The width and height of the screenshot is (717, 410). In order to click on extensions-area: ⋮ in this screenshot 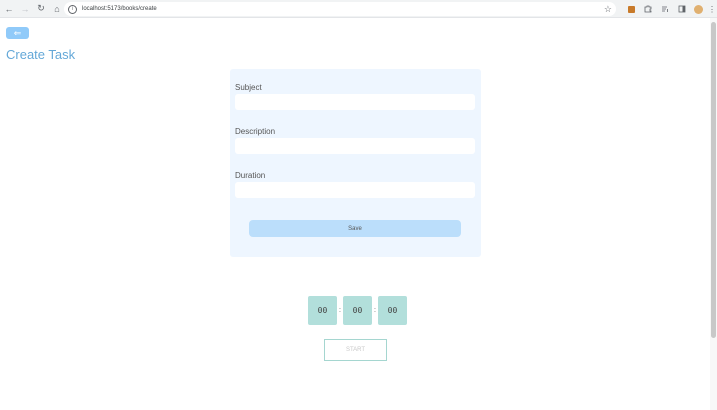, I will do `click(667, 9)`.